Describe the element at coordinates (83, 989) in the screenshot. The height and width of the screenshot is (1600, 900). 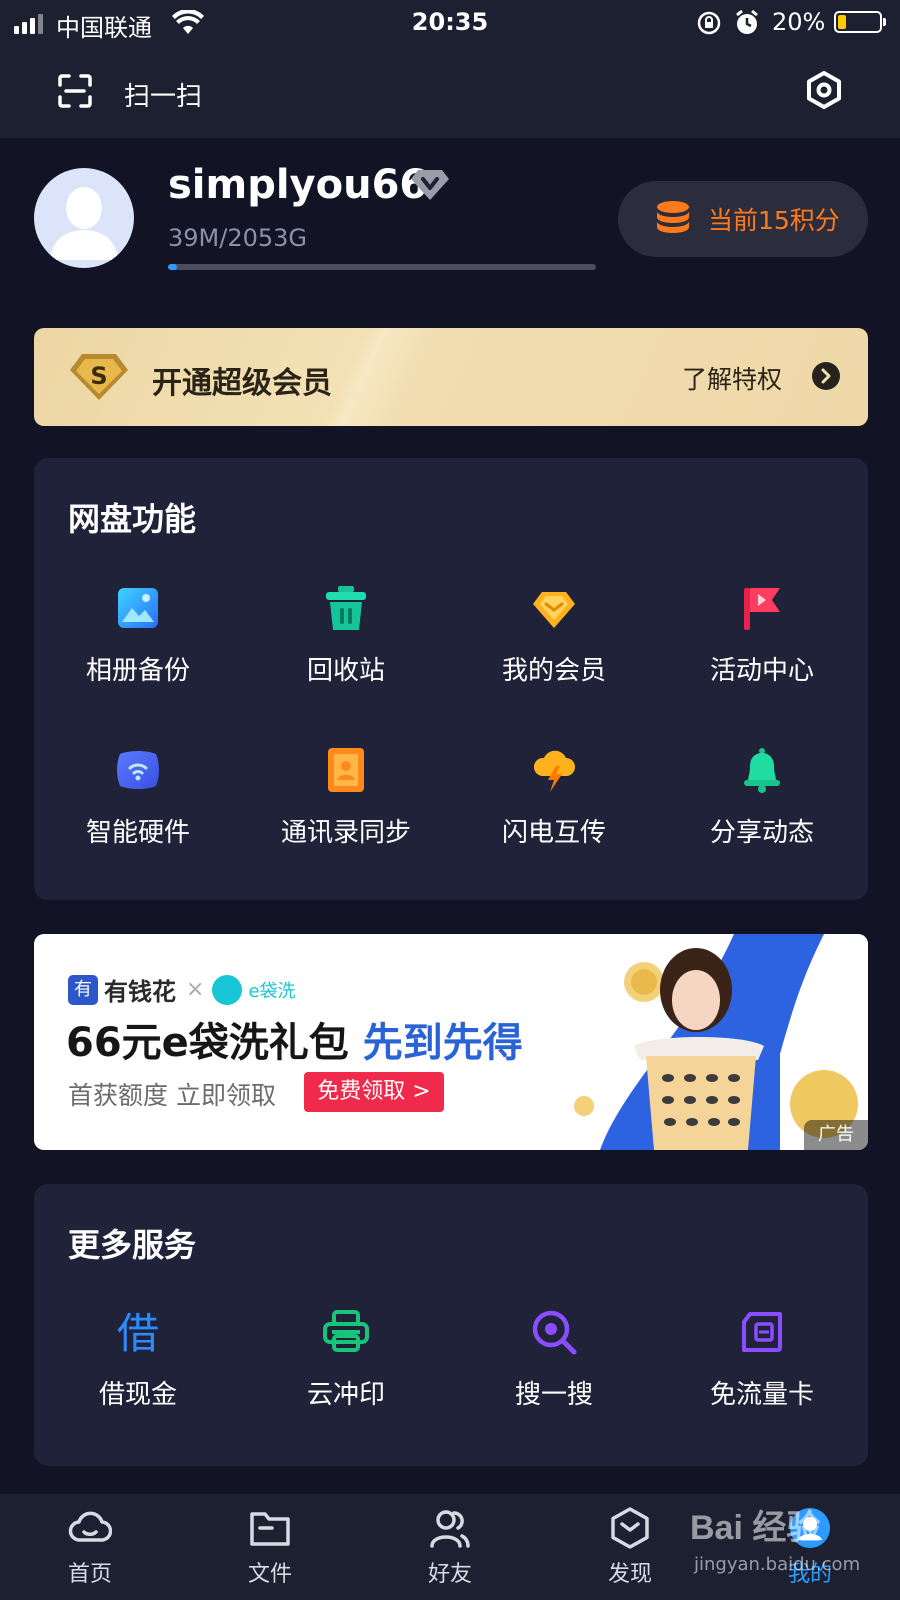
I see `youqianhua-logo-icon: 有` at that location.